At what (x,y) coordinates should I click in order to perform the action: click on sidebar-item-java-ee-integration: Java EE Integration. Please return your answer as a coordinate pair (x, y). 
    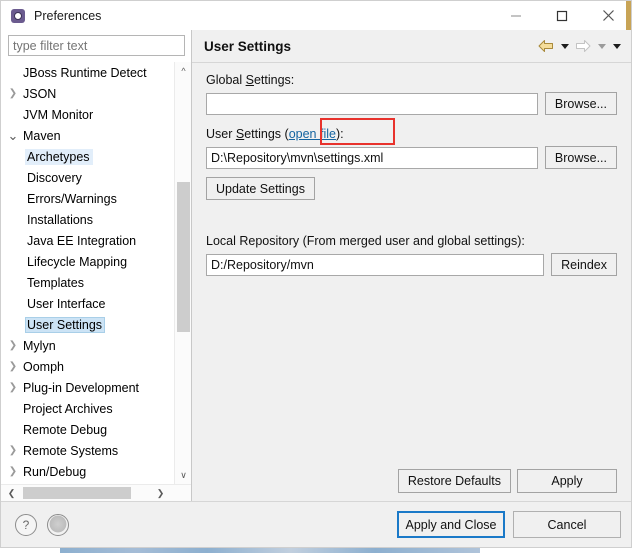
    Looking at the image, I should click on (86, 240).